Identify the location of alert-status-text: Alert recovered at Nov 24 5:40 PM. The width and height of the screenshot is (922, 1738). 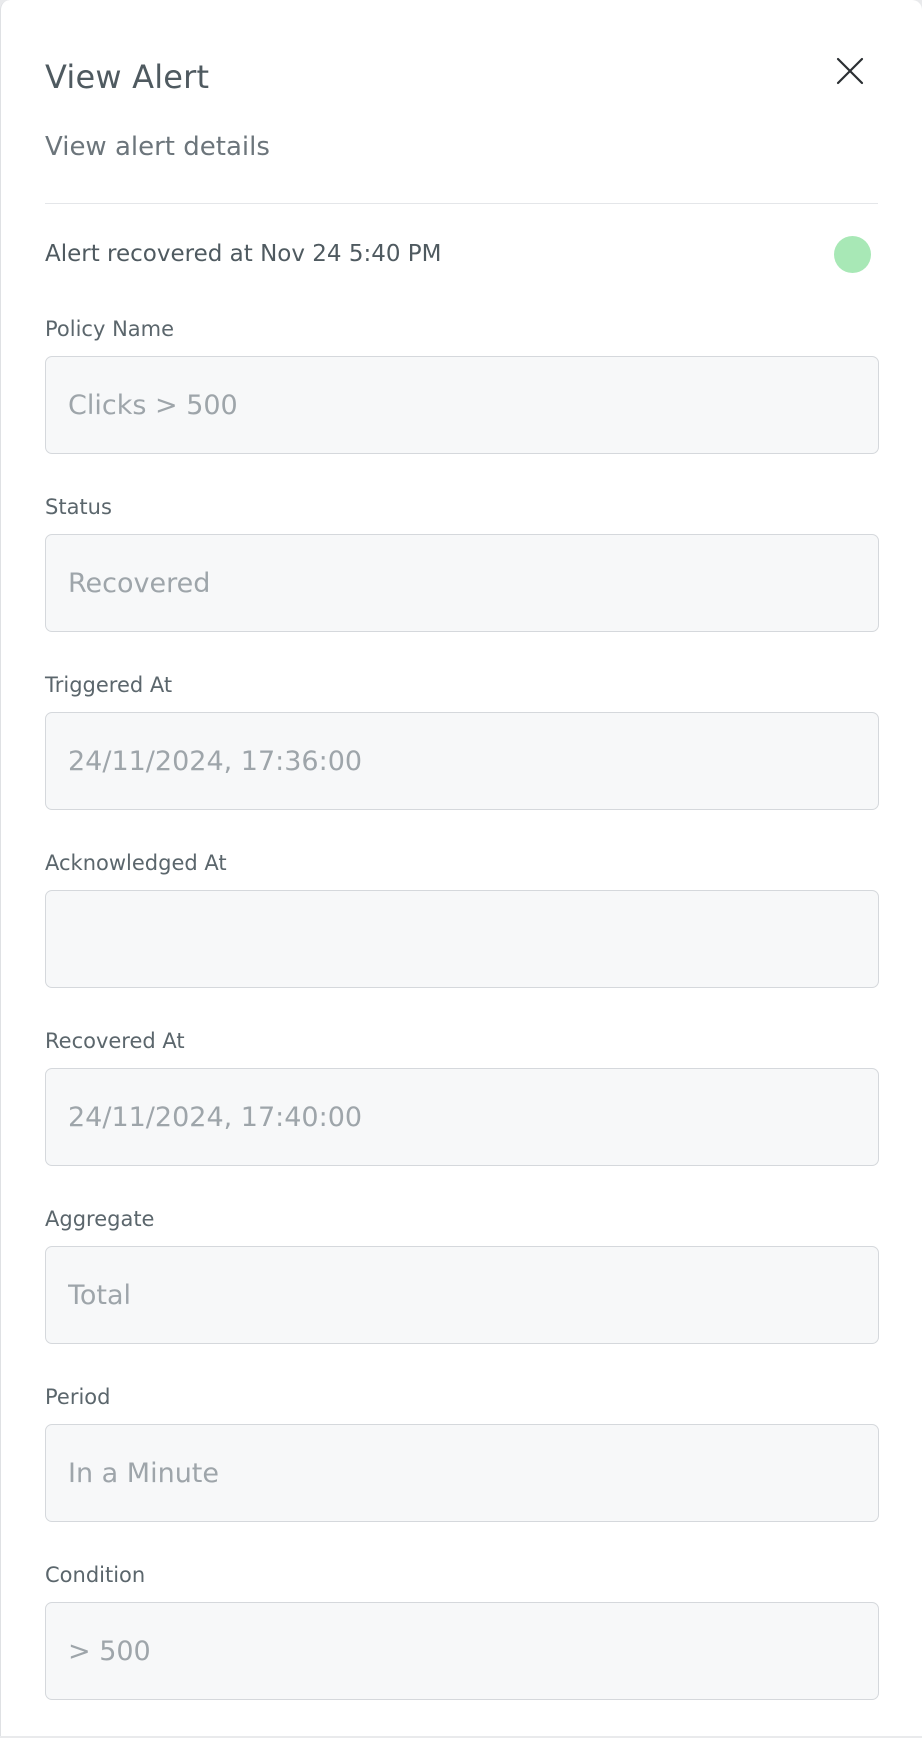
(243, 254).